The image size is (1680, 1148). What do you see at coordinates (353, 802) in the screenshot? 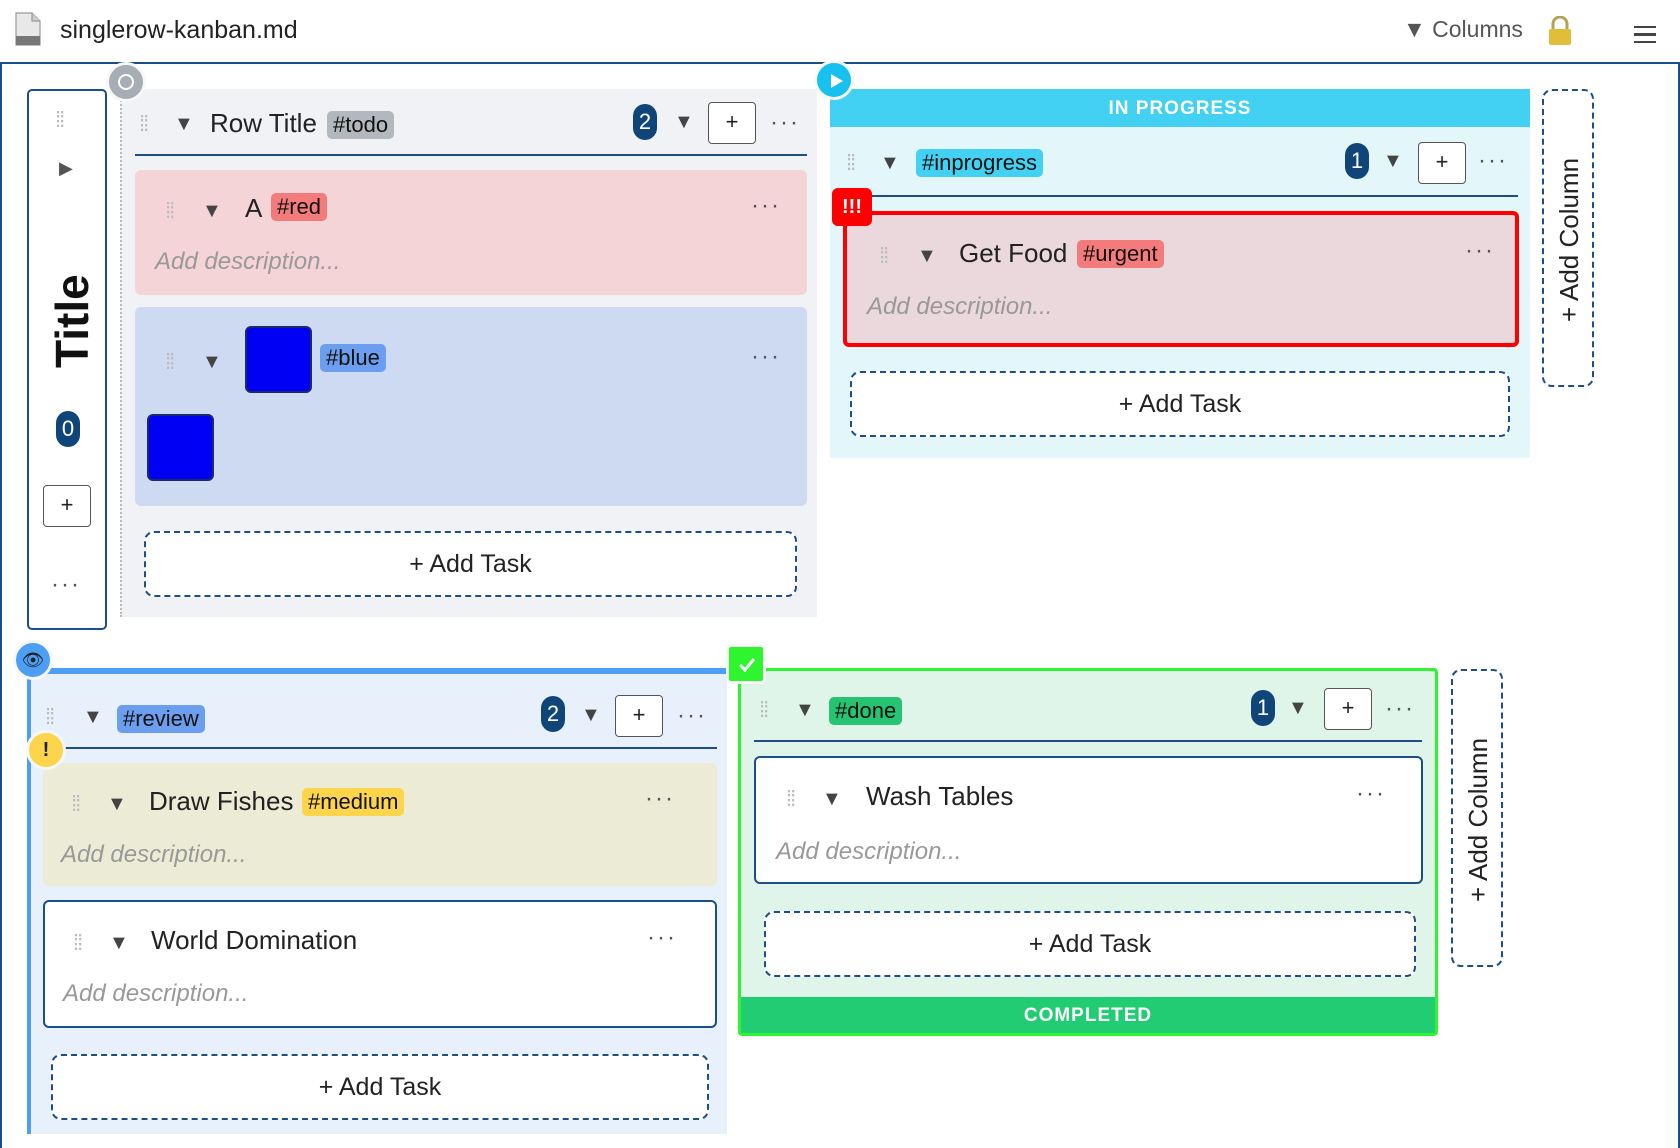
I see `card-tag: #medium` at bounding box center [353, 802].